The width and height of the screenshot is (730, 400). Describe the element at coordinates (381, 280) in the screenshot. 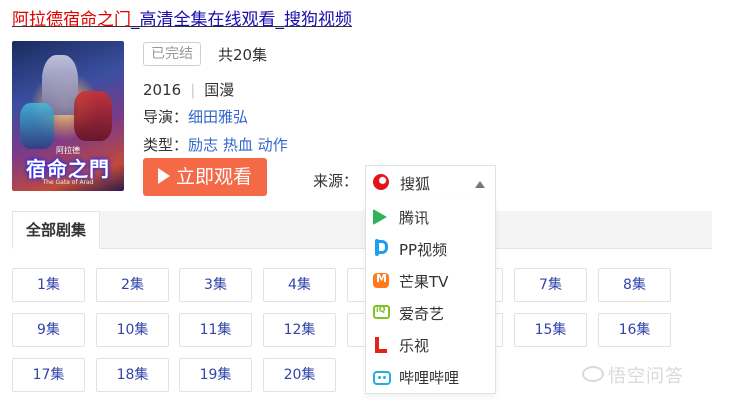

I see `mango-tv-icon` at that location.